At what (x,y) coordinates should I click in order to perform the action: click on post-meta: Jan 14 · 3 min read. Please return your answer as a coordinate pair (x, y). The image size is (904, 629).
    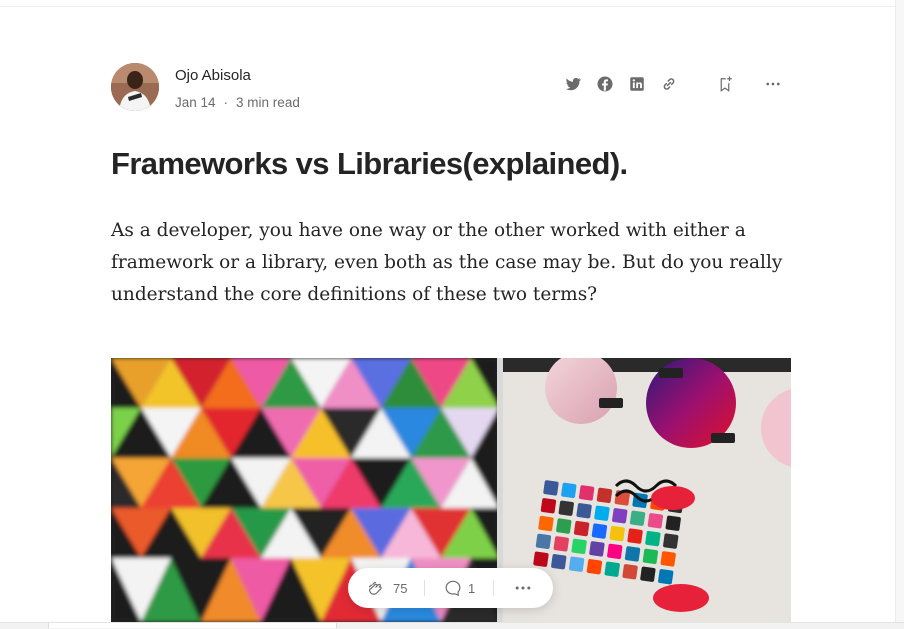
    Looking at the image, I should click on (237, 102).